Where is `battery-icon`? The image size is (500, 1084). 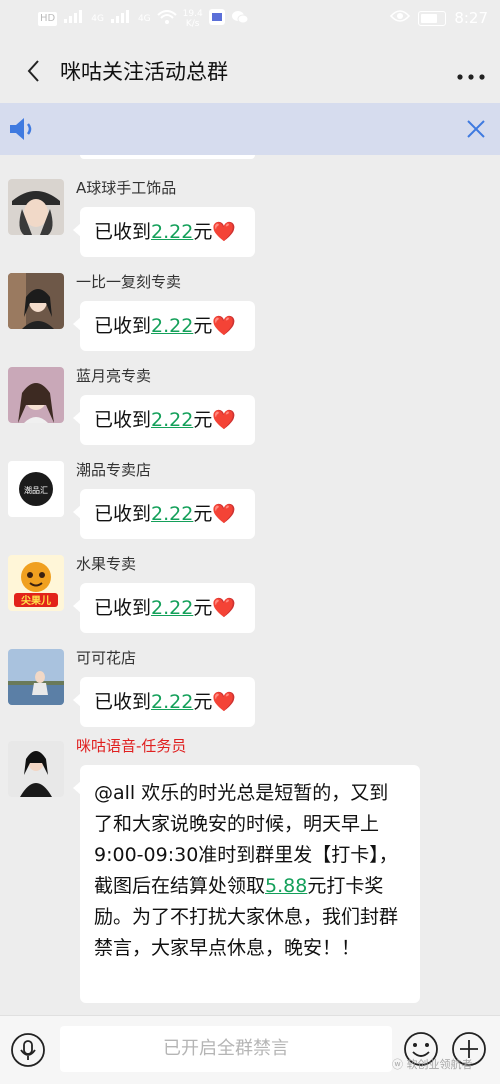
battery-icon is located at coordinates (432, 18).